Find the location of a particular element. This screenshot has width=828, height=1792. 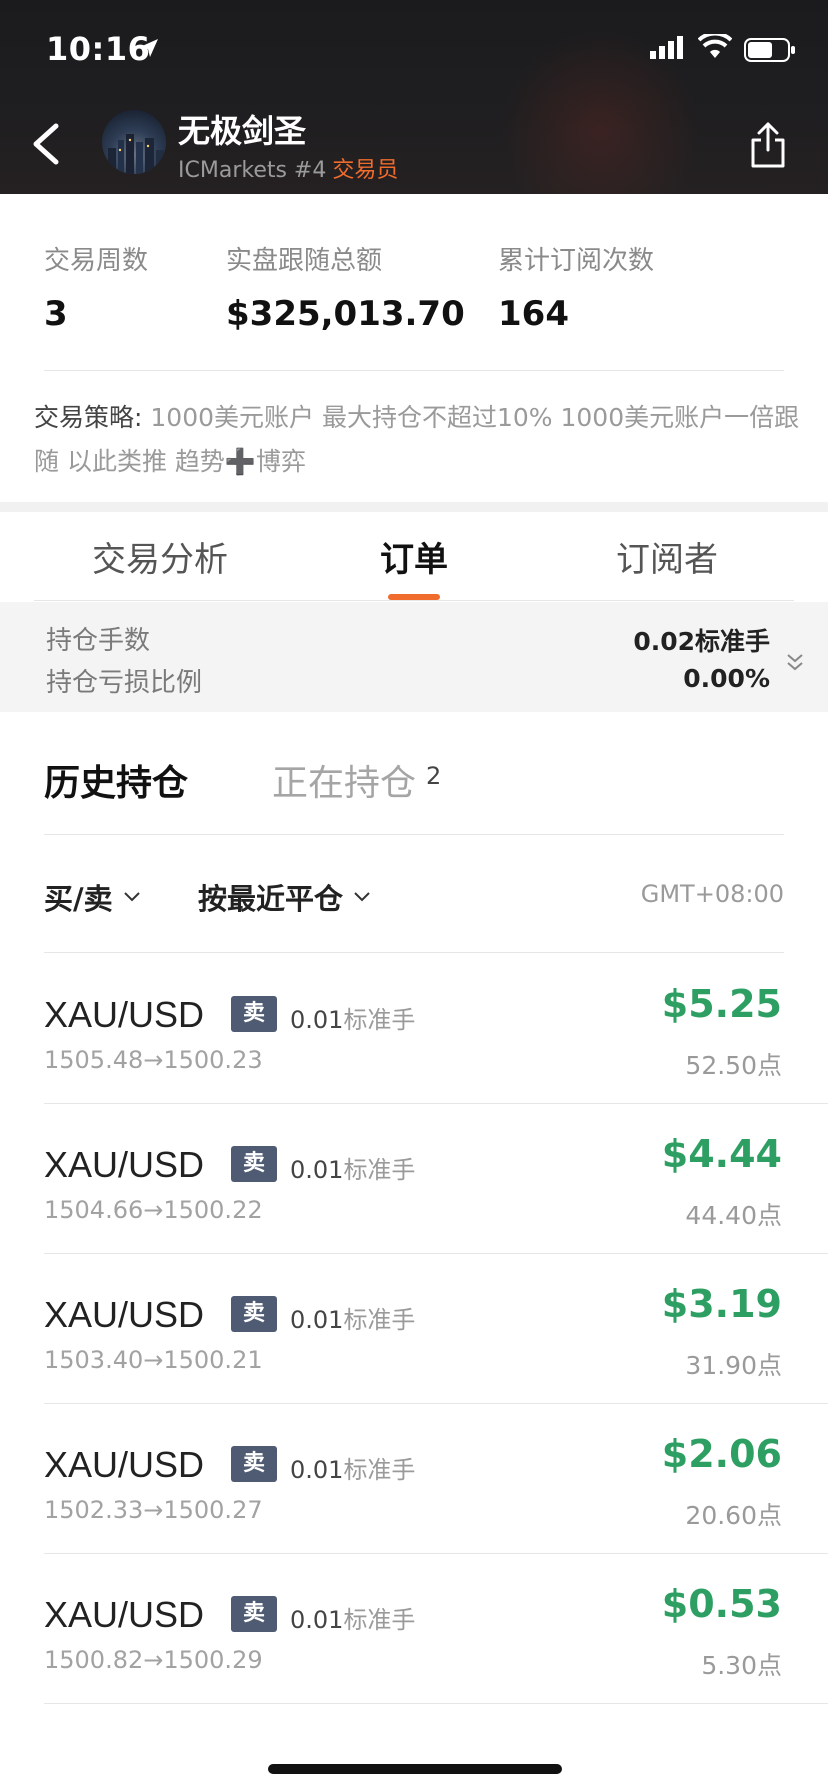

lots-value: 0.02标准手 is located at coordinates (701, 641).